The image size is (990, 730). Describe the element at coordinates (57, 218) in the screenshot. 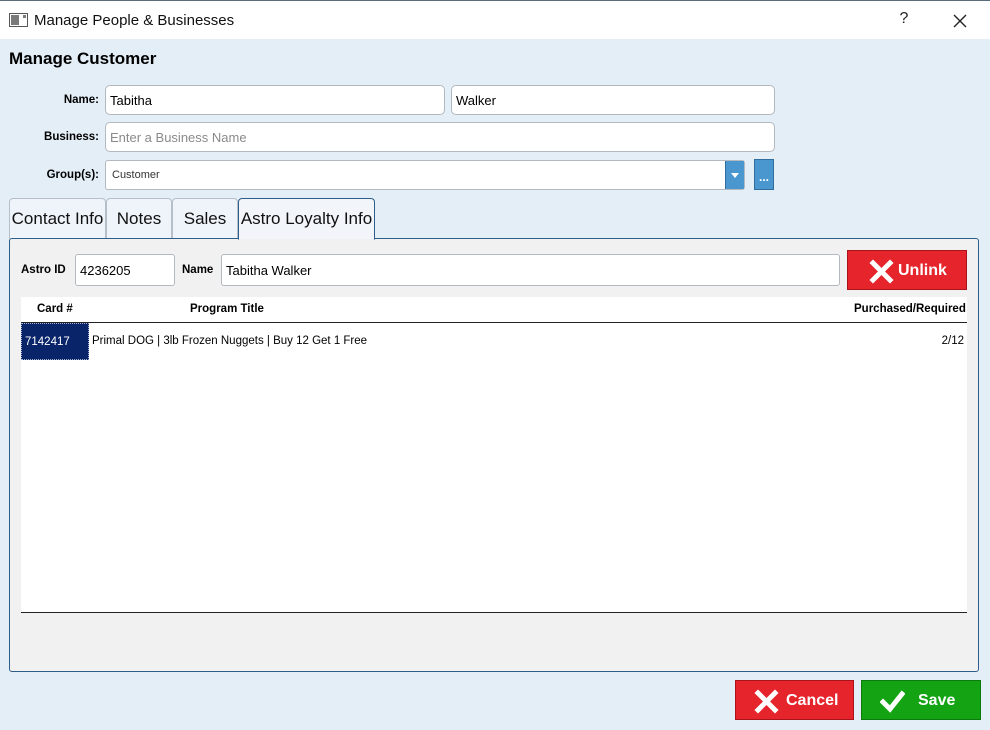

I see `tab-contact-info: Contact Info` at that location.